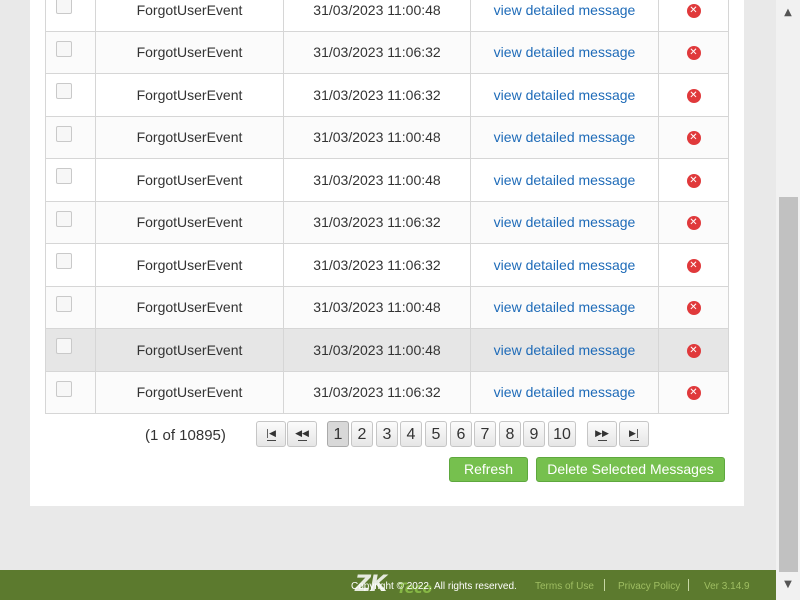 The height and width of the screenshot is (600, 800). Describe the element at coordinates (534, 434) in the screenshot. I see `page-number-button: 9` at that location.